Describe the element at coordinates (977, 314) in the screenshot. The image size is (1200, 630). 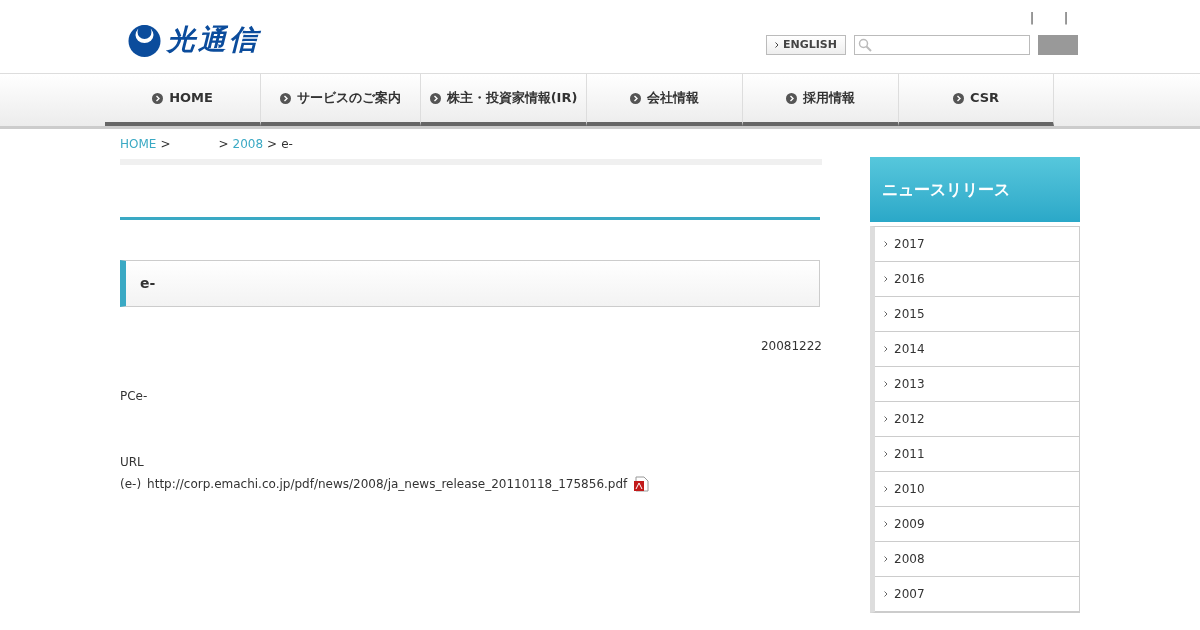
I see `sidebar-item: 2015` at that location.